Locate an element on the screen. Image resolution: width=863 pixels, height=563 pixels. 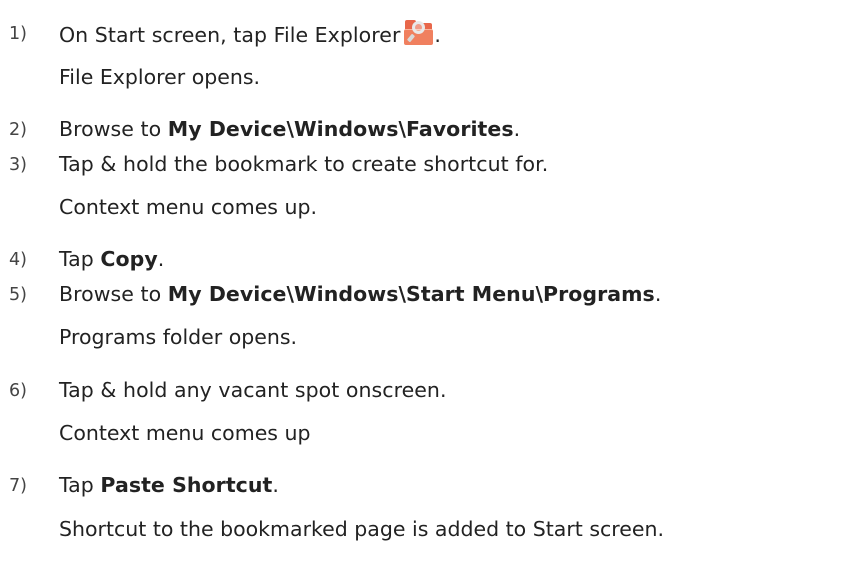
step-text: Tap Copy. is located at coordinates (111, 259).